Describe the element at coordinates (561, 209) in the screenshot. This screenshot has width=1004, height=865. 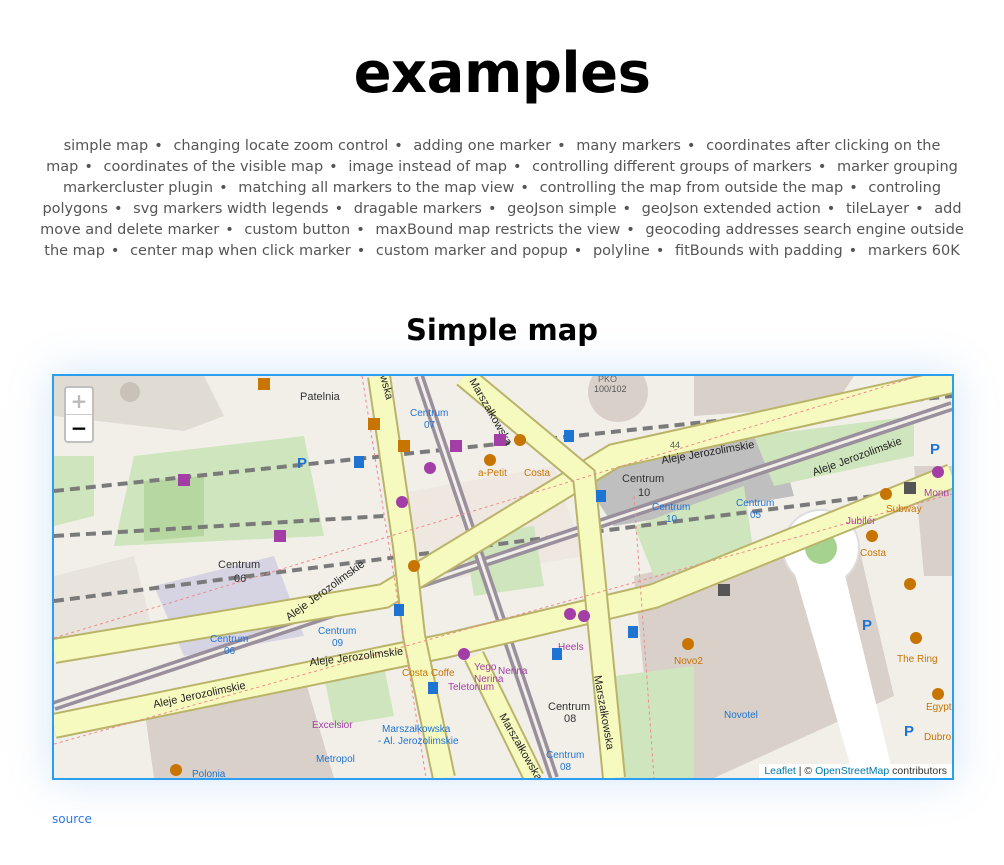
I see `nav-link: geoJson simple` at that location.